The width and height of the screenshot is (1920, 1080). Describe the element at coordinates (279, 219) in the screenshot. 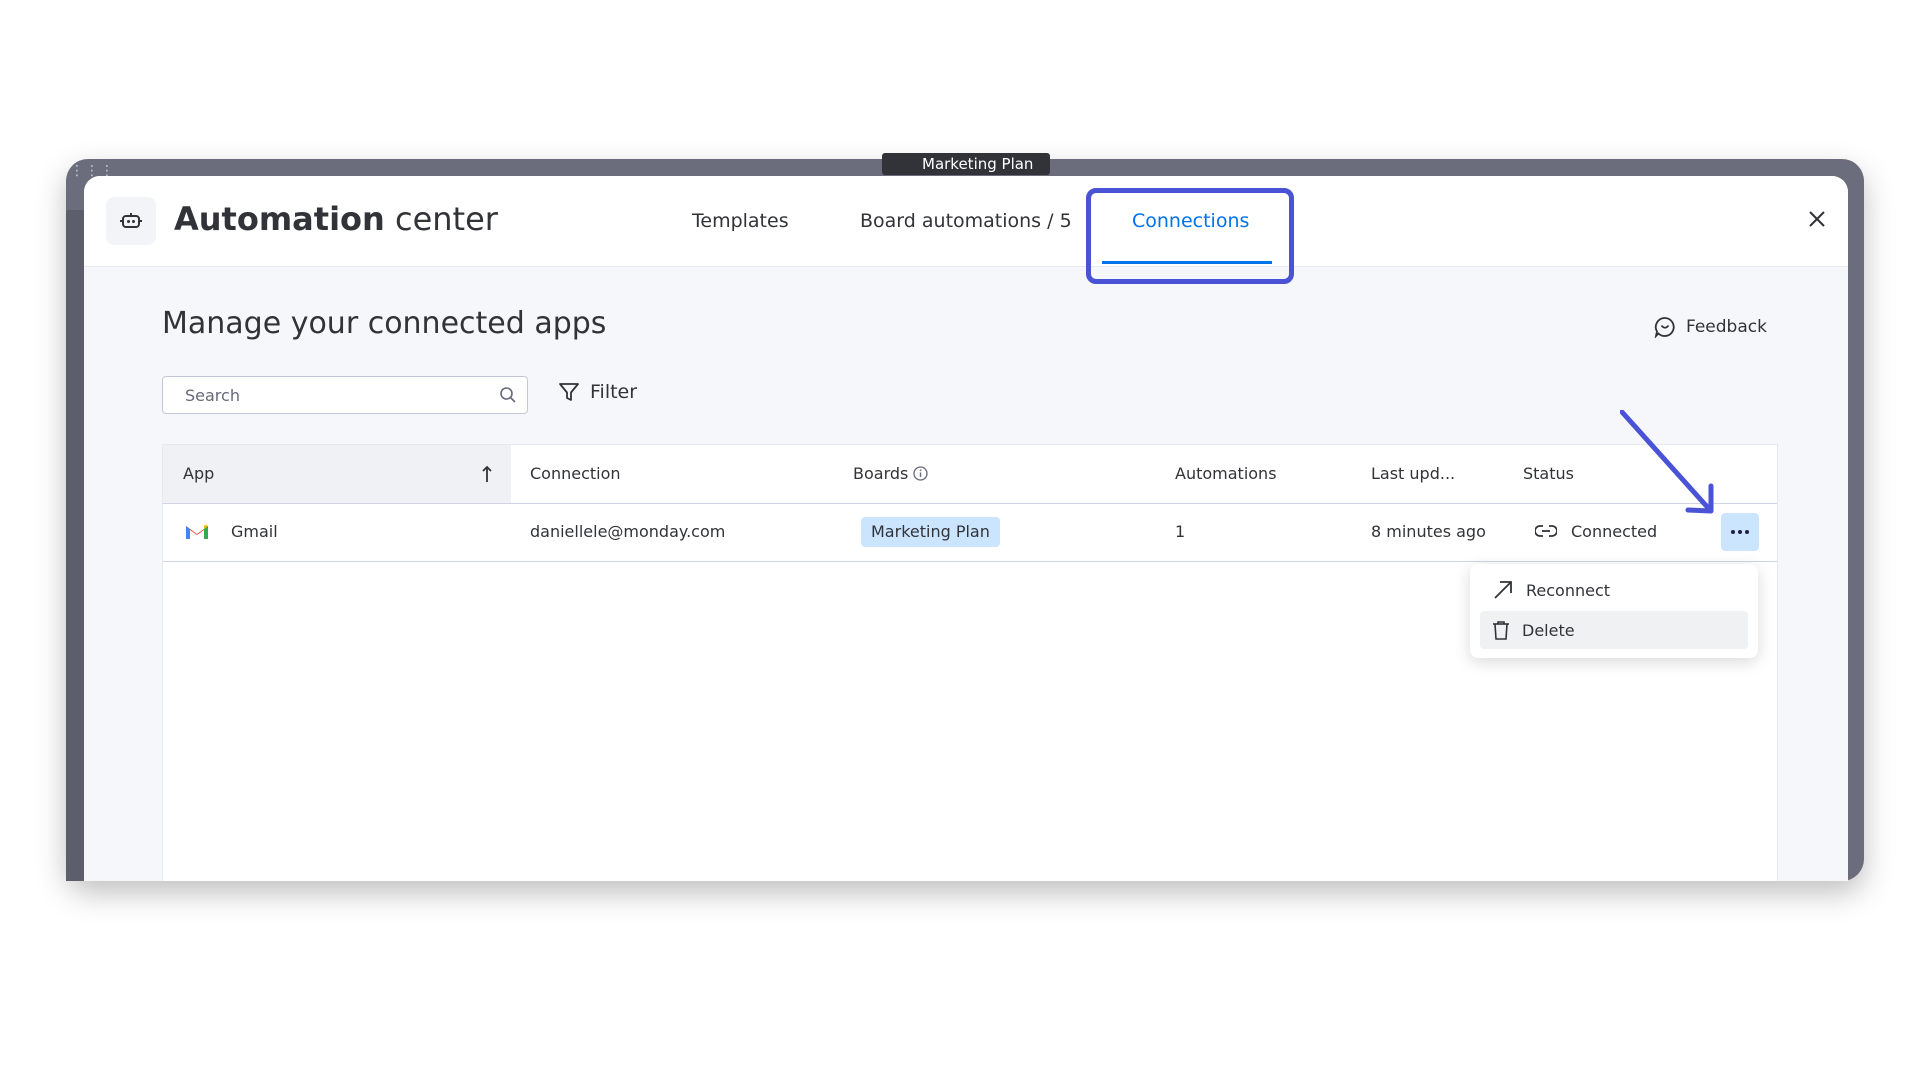

I see `title-bold: Automation` at that location.